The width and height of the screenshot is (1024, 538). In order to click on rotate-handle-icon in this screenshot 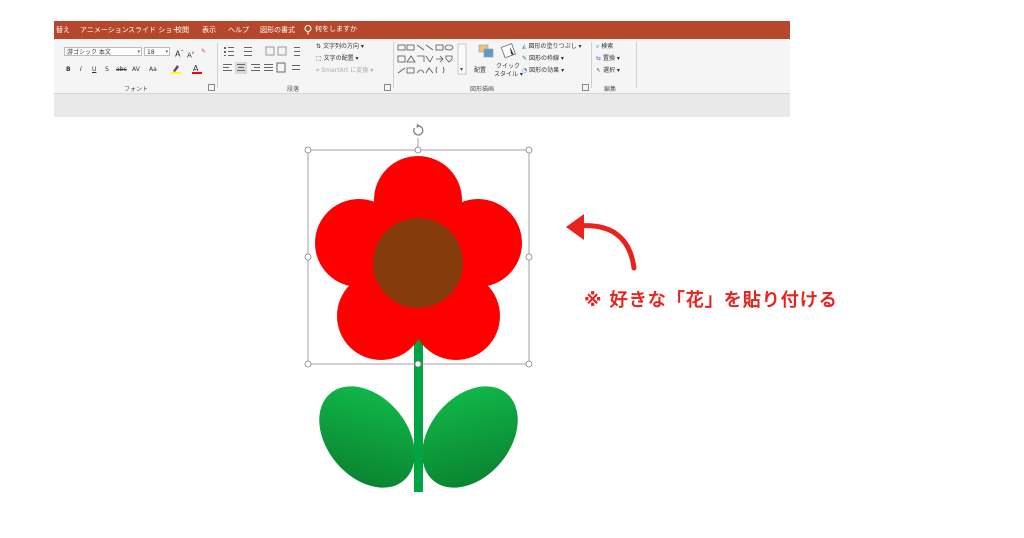, I will do `click(418, 129)`.